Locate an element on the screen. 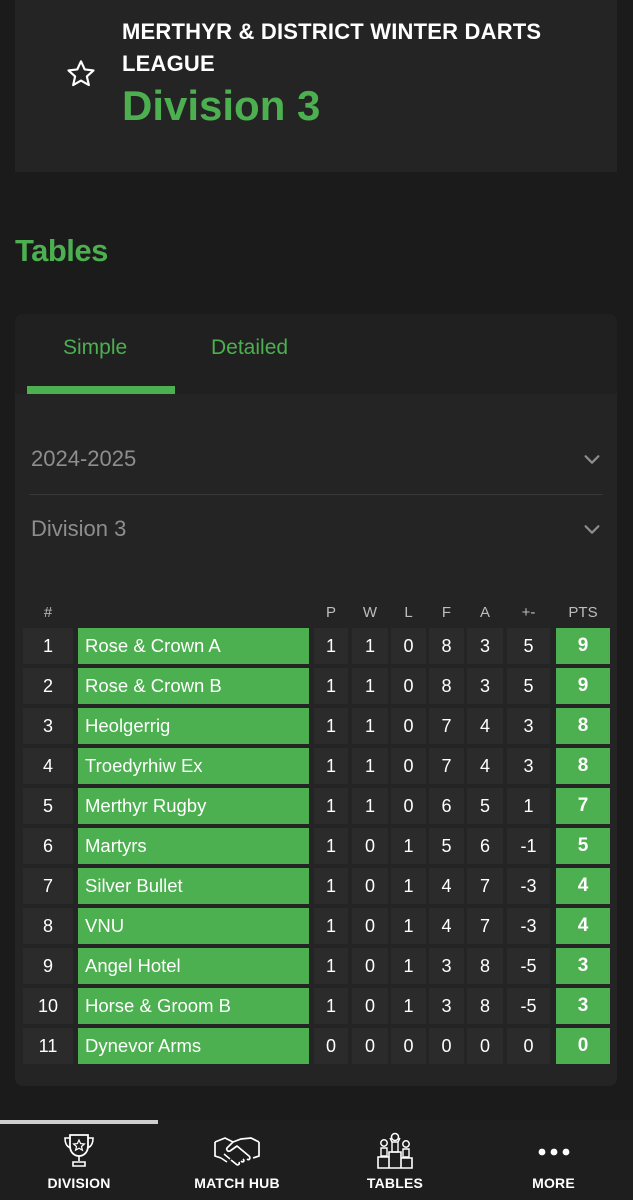  tab-detailed: Detailed is located at coordinates (249, 348).